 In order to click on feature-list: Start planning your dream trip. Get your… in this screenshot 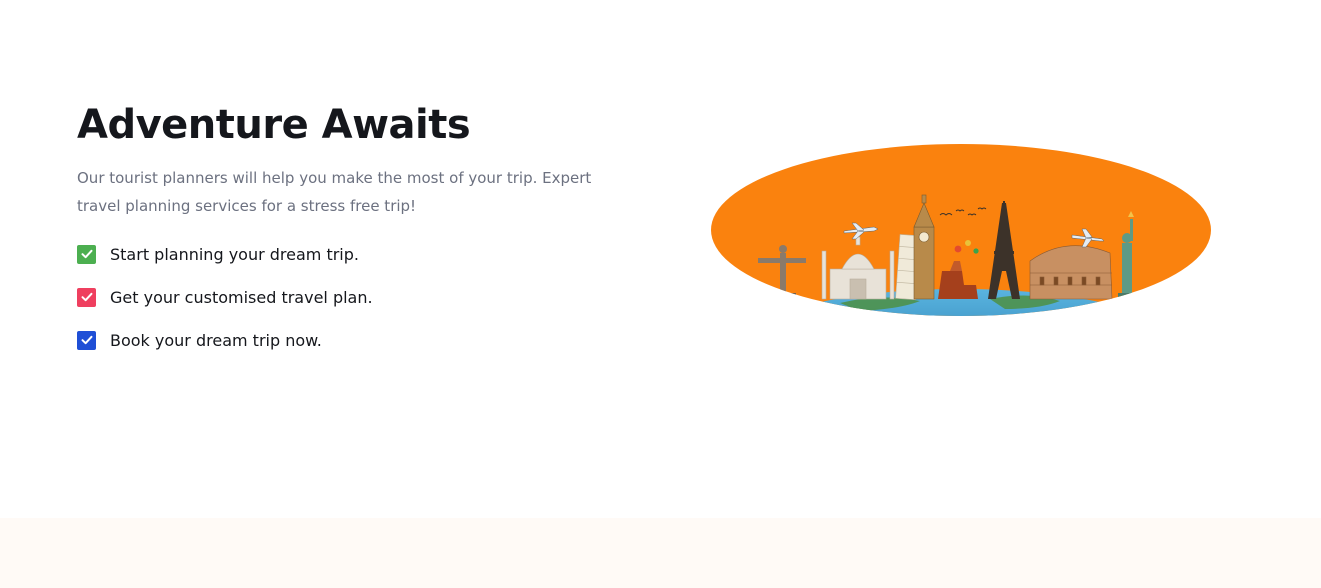, I will do `click(357, 297)`.